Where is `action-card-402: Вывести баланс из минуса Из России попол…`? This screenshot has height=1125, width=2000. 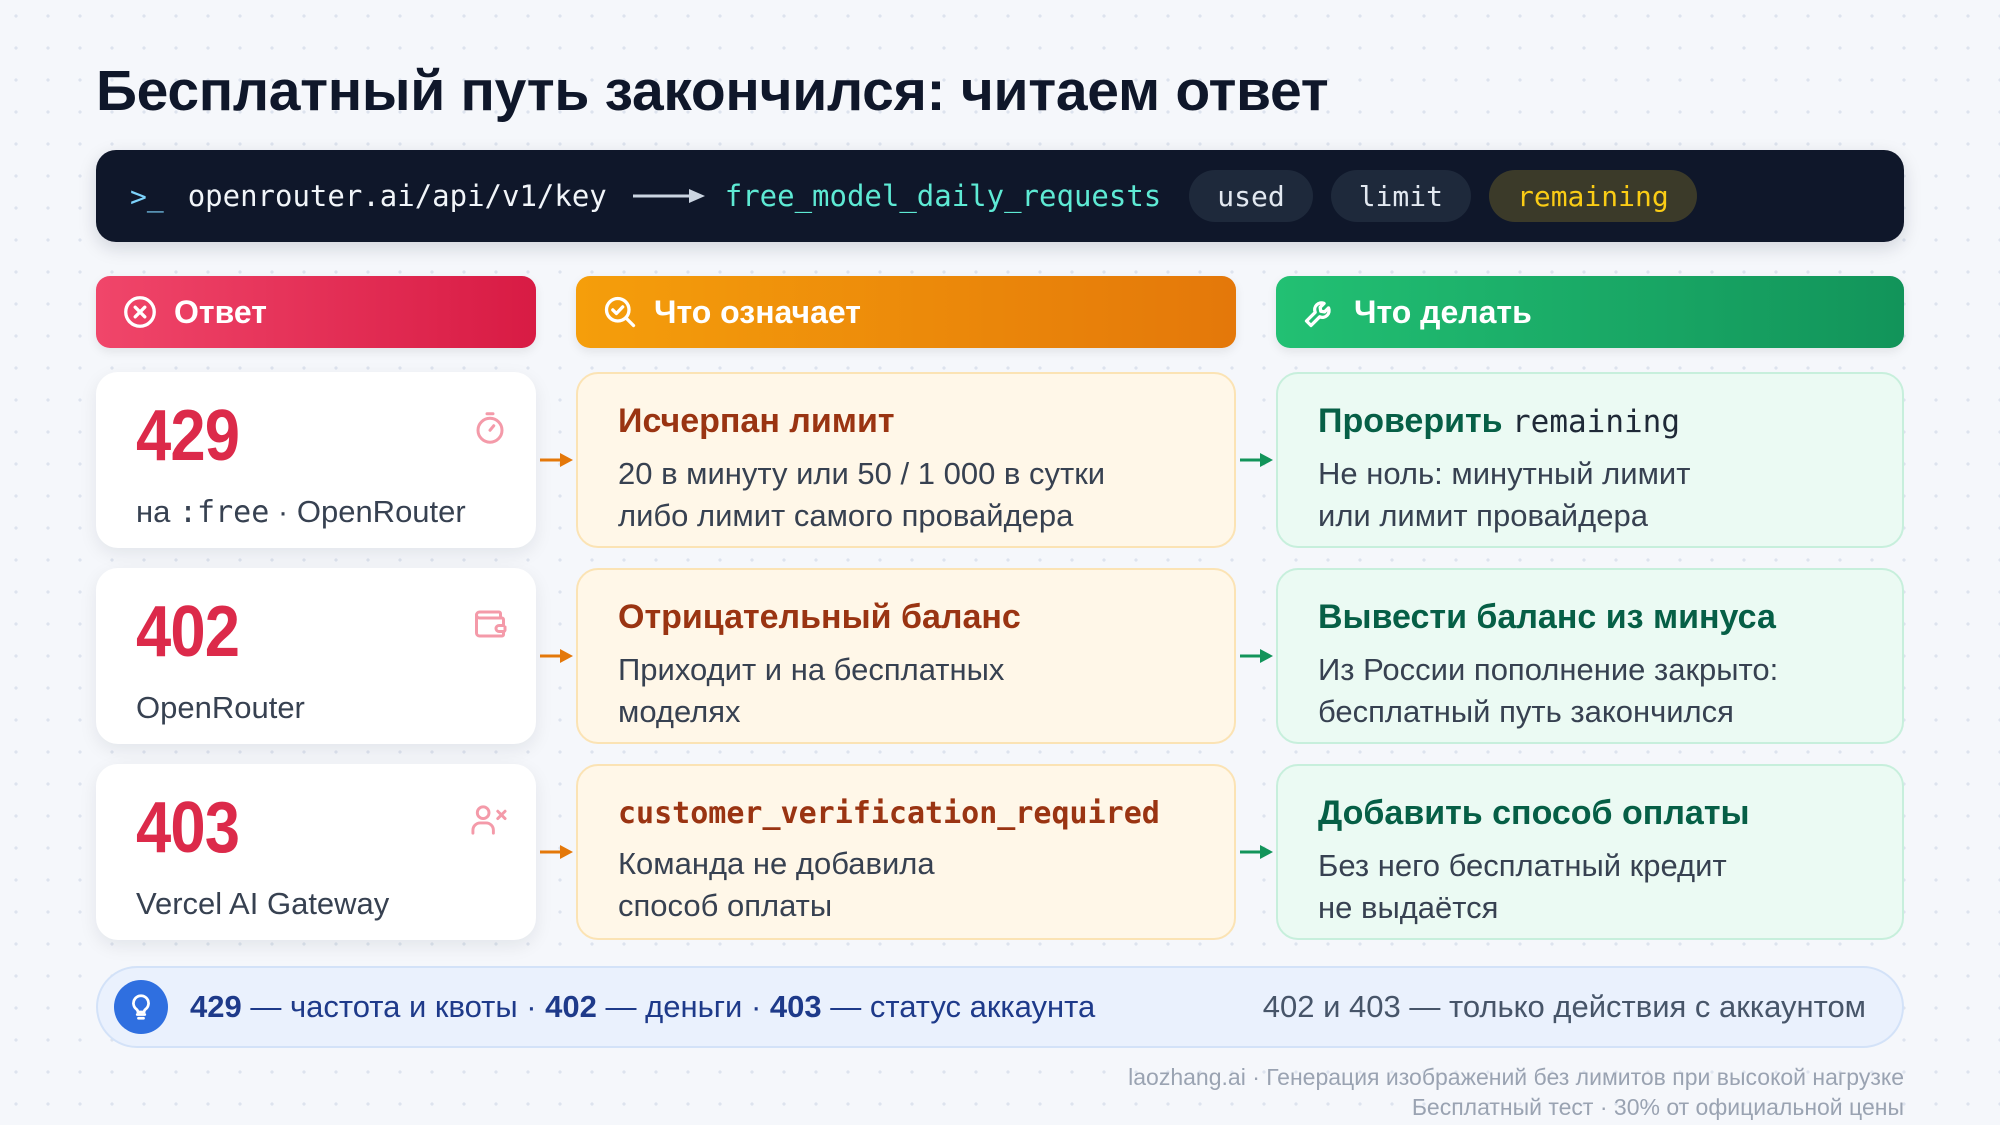 action-card-402: Вывести баланс из минуса Из России попол… is located at coordinates (1590, 656).